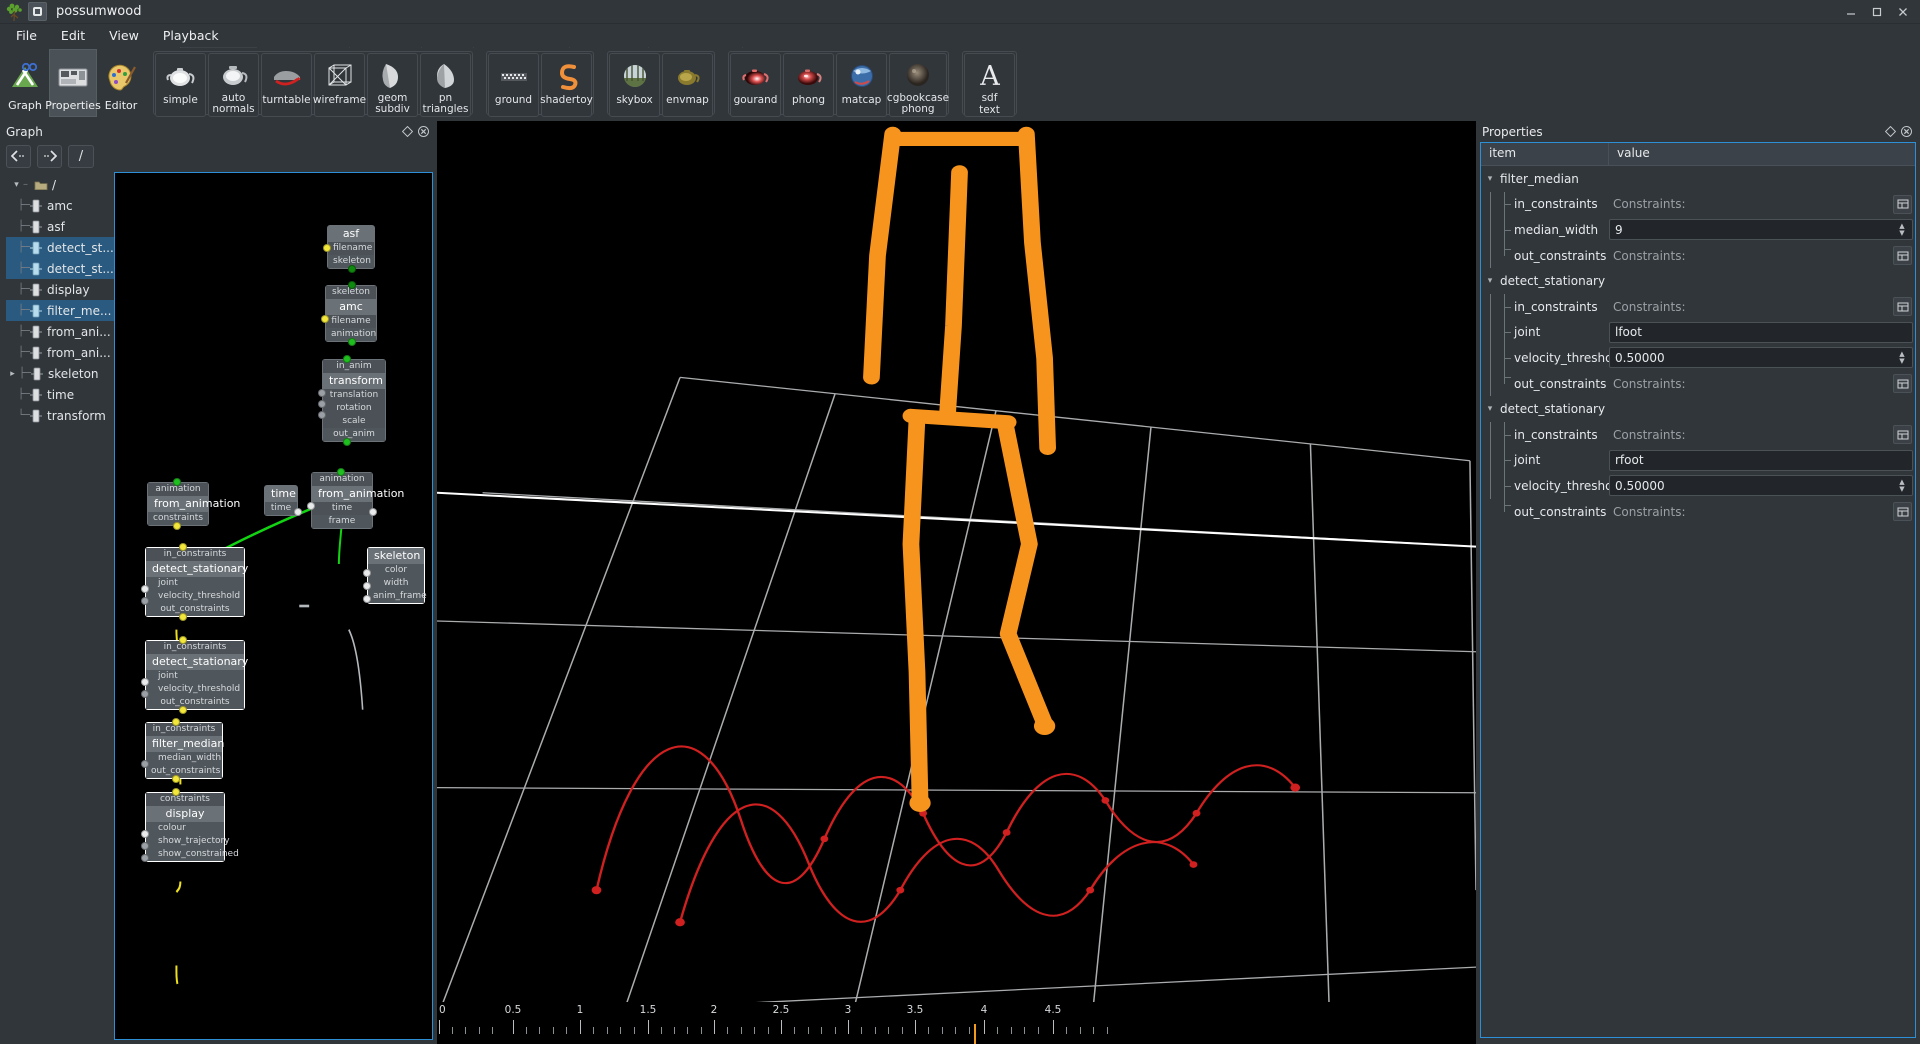 The height and width of the screenshot is (1044, 1920). I want to click on float-dock-icon, so click(1890, 132).